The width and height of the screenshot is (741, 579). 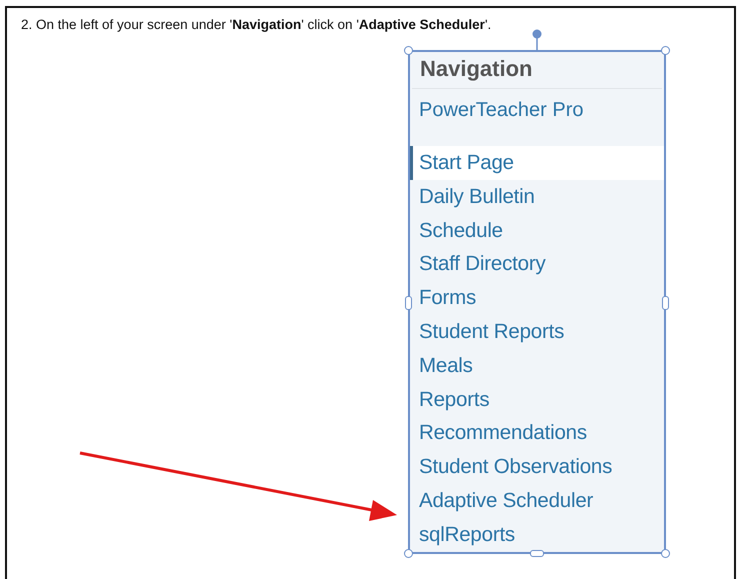 What do you see at coordinates (537, 399) in the screenshot?
I see `nav-item: Reports` at bounding box center [537, 399].